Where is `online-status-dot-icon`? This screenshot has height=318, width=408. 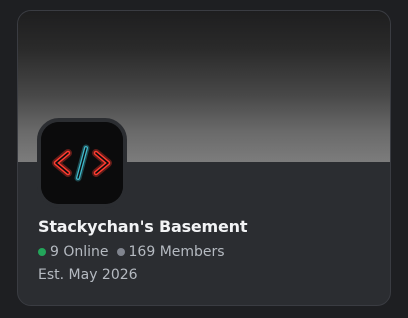 online-status-dot-icon is located at coordinates (42, 252).